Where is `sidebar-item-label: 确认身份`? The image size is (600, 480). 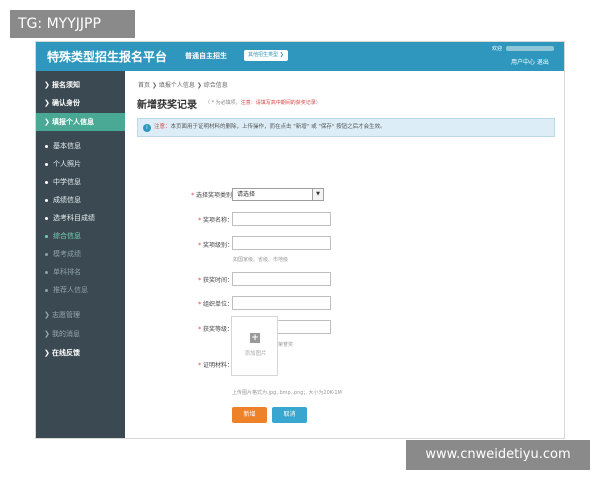 sidebar-item-label: 确认身份 is located at coordinates (66, 103).